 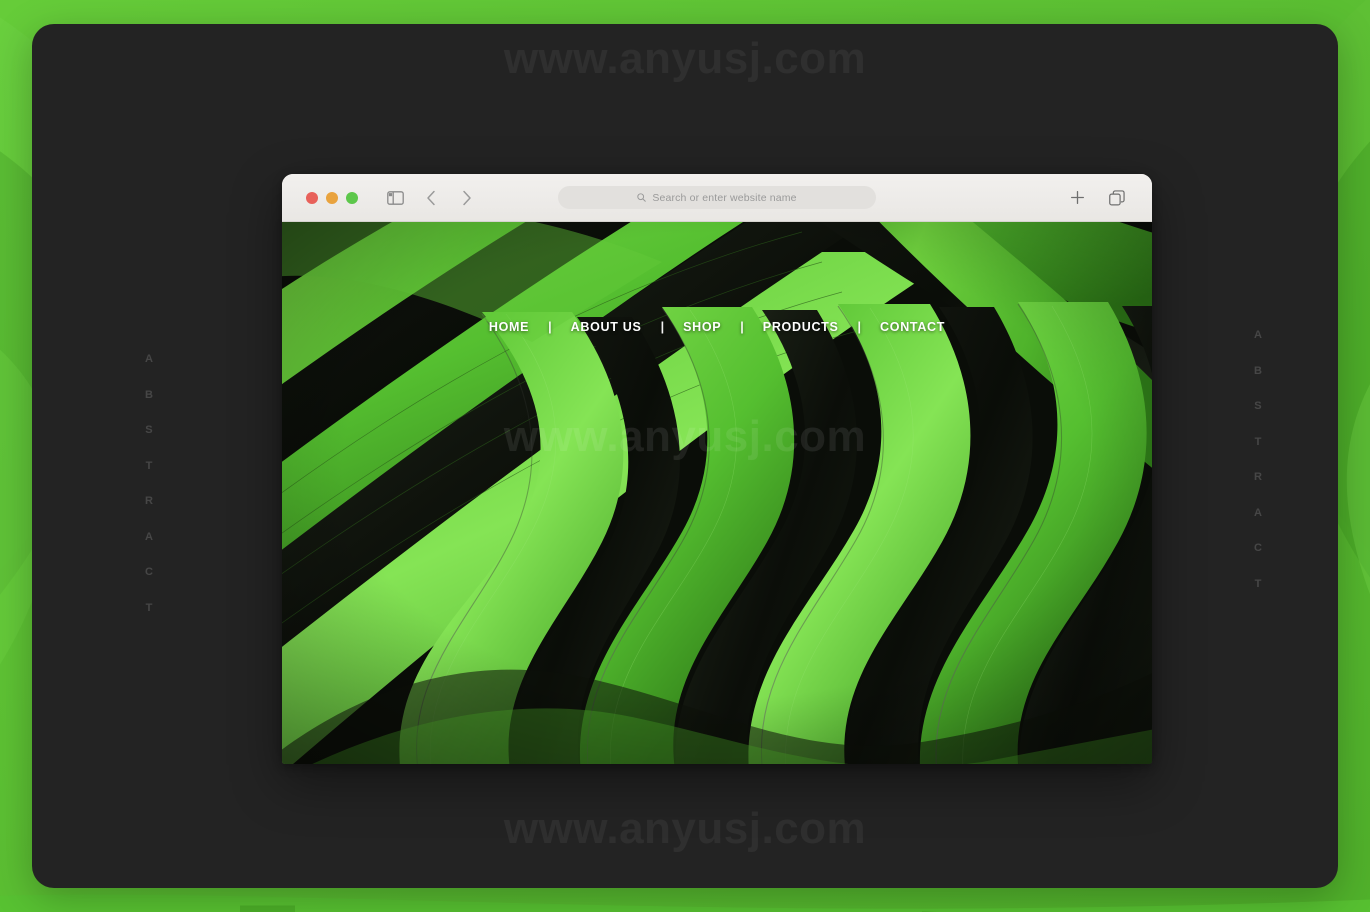 What do you see at coordinates (149, 484) in the screenshot?
I see `side-label-left: A B S T R A C T` at bounding box center [149, 484].